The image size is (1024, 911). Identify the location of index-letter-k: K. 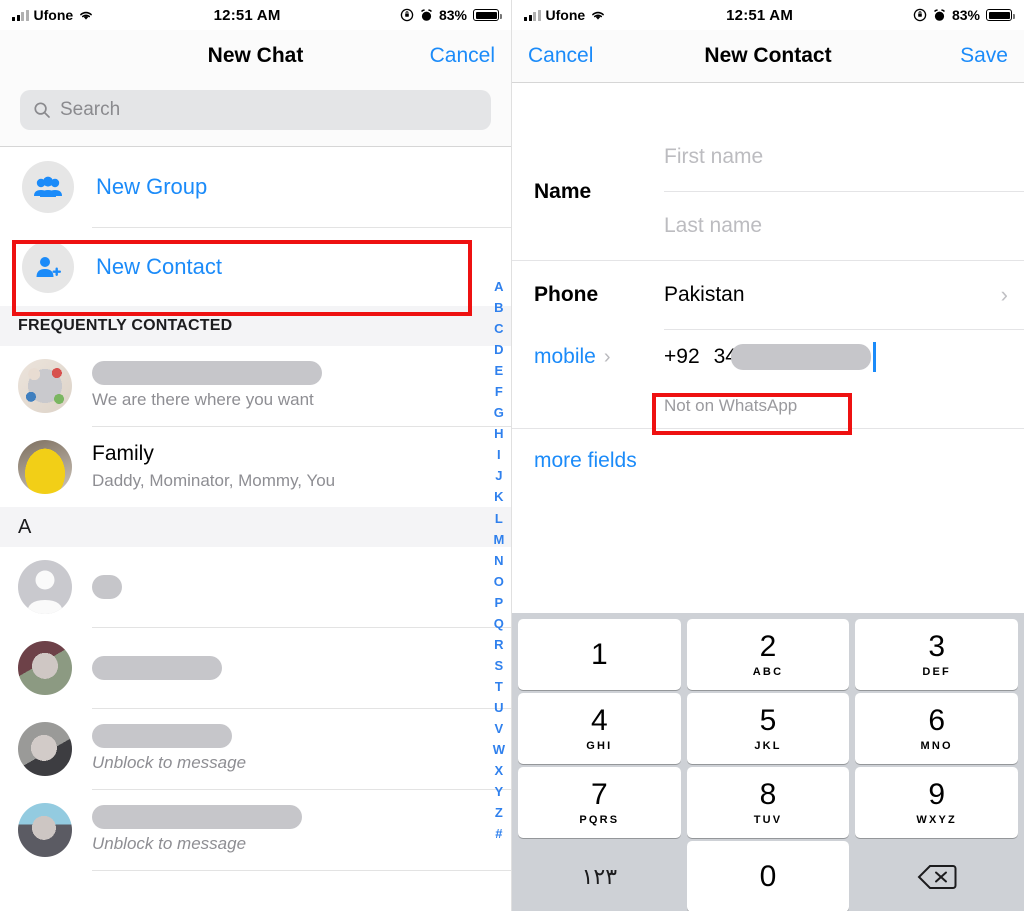
(498, 496).